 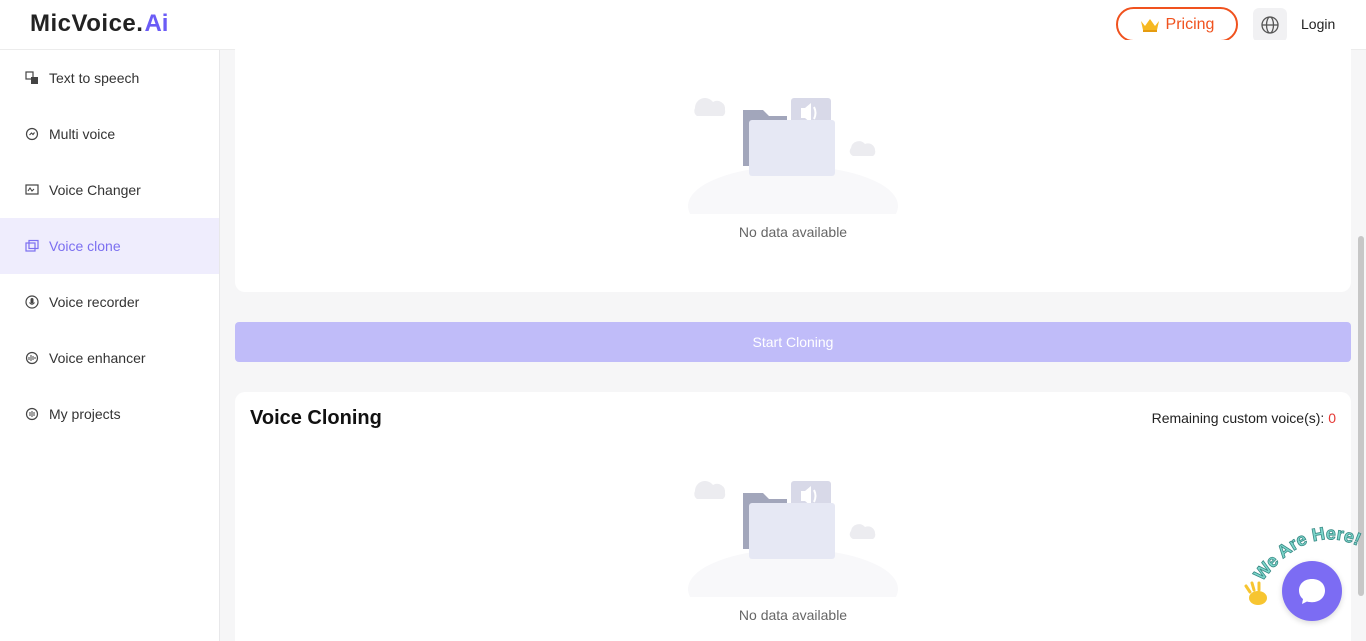 What do you see at coordinates (1149, 25) in the screenshot?
I see `crown-icon` at bounding box center [1149, 25].